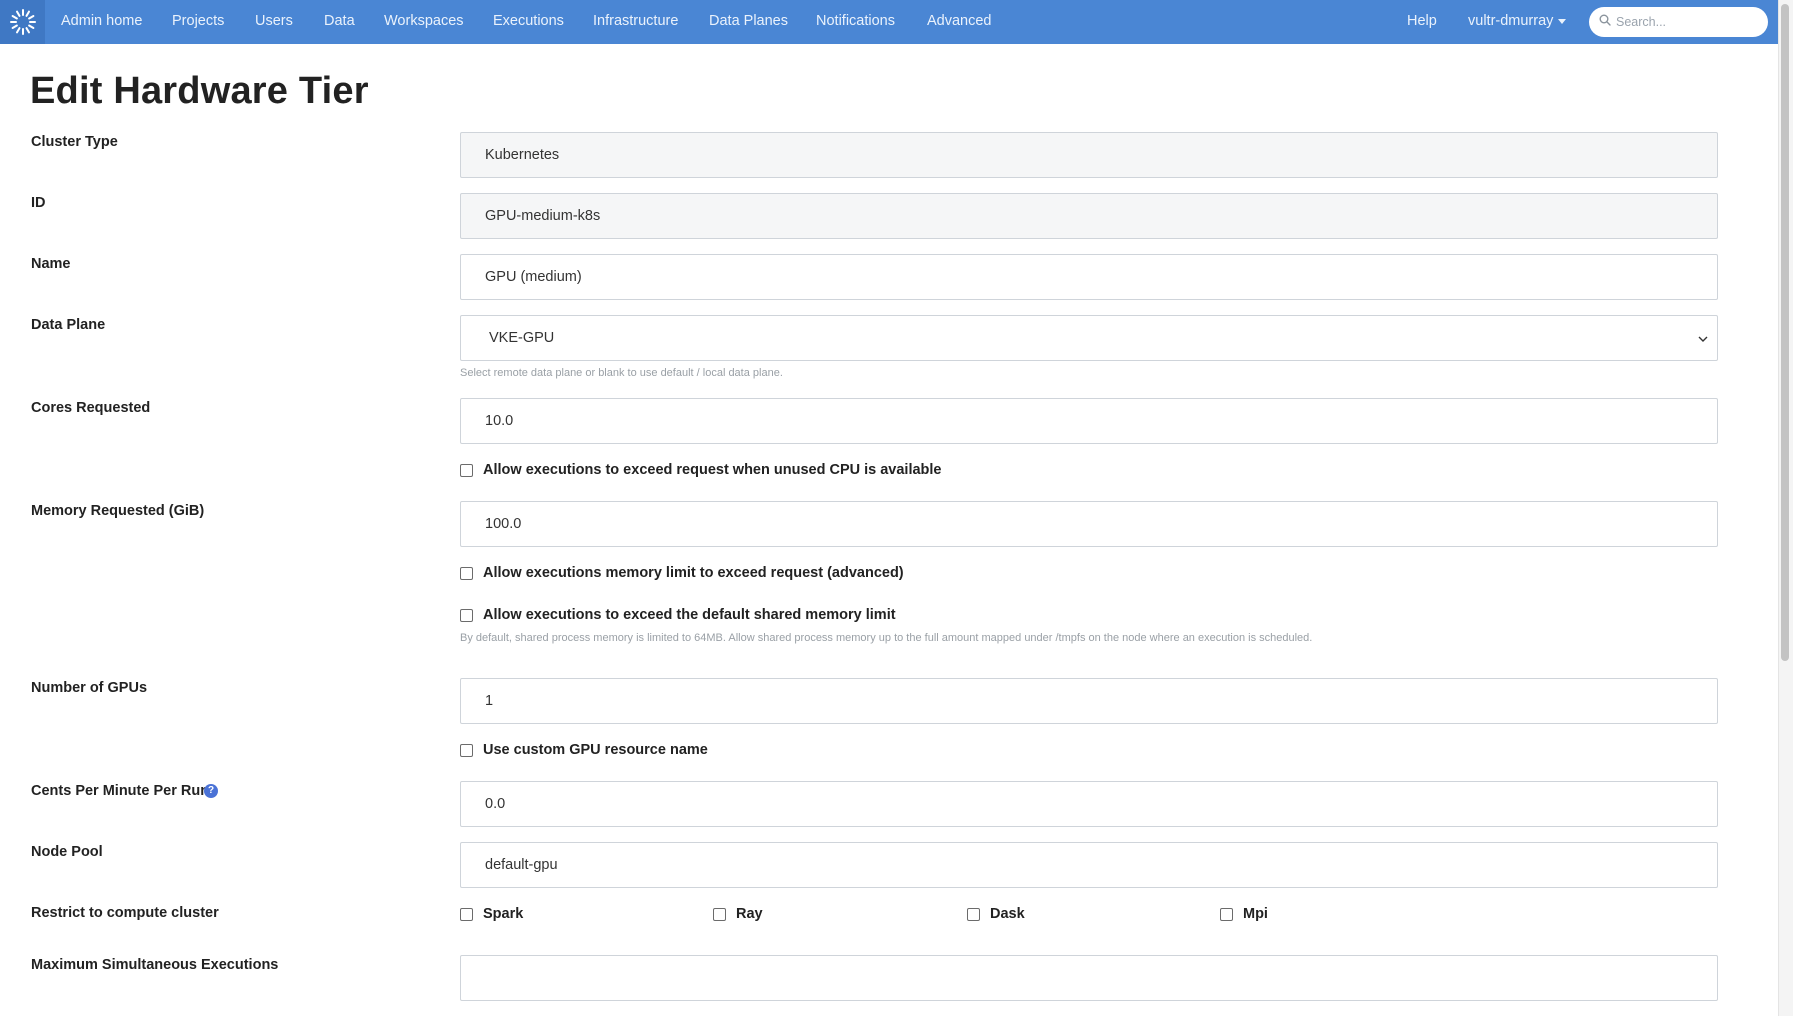 The image size is (1793, 1016). I want to click on search-icon, so click(1605, 22).